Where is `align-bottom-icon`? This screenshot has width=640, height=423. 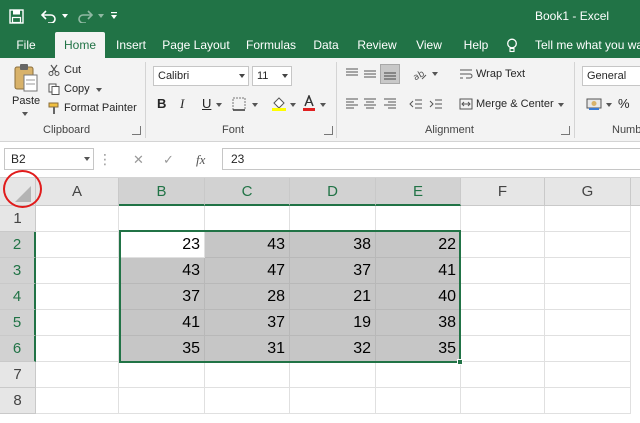
align-bottom-icon is located at coordinates (390, 74).